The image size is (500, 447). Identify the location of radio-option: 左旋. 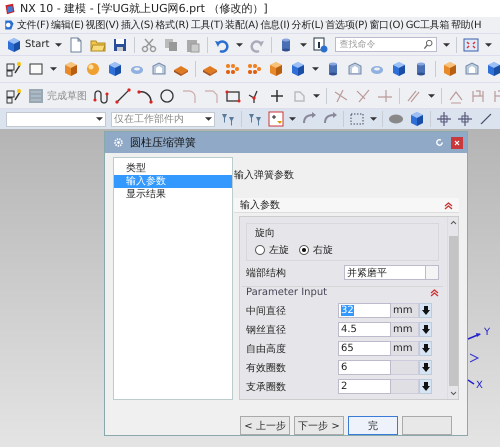
(272, 250).